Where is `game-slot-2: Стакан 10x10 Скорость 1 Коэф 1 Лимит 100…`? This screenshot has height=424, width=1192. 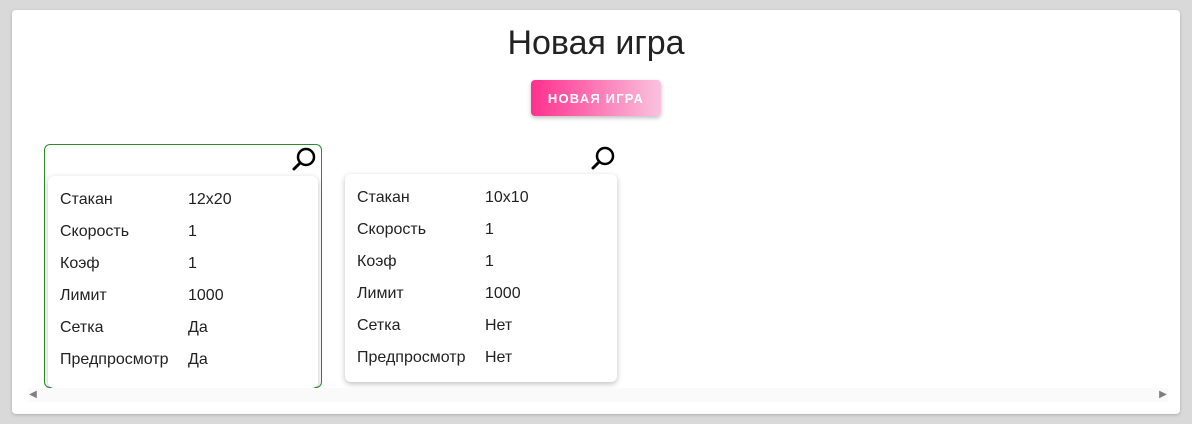
game-slot-2: Стакан 10x10 Скорость 1 Коэф 1 Лимит 100… is located at coordinates (482, 265).